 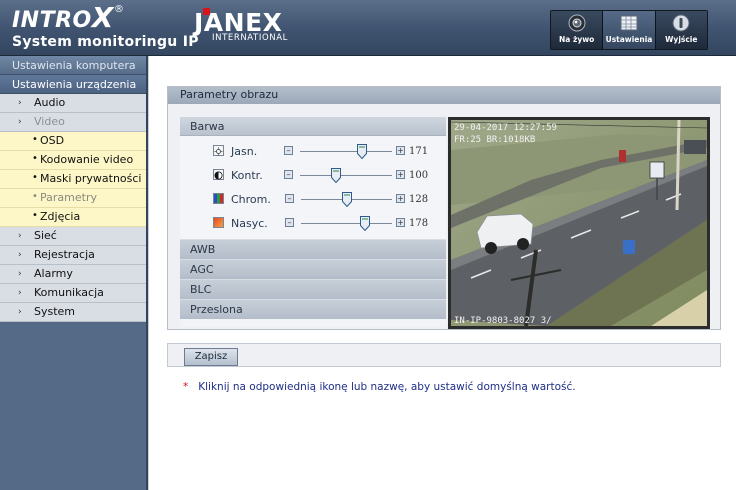 What do you see at coordinates (91, 178) in the screenshot?
I see `sidebar-subitem-label: Maski prywatności` at bounding box center [91, 178].